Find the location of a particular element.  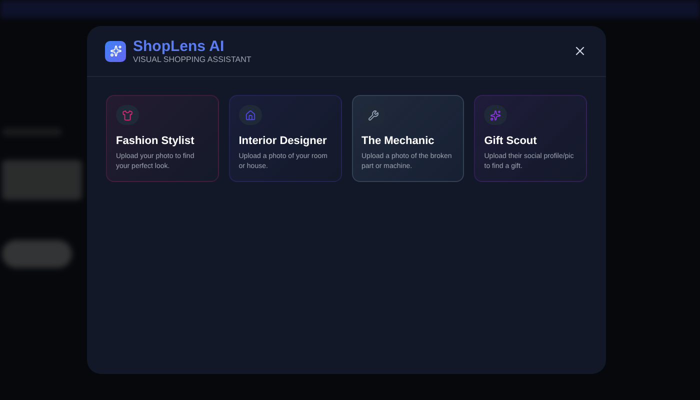

mode-title: Gift Scout is located at coordinates (510, 141).